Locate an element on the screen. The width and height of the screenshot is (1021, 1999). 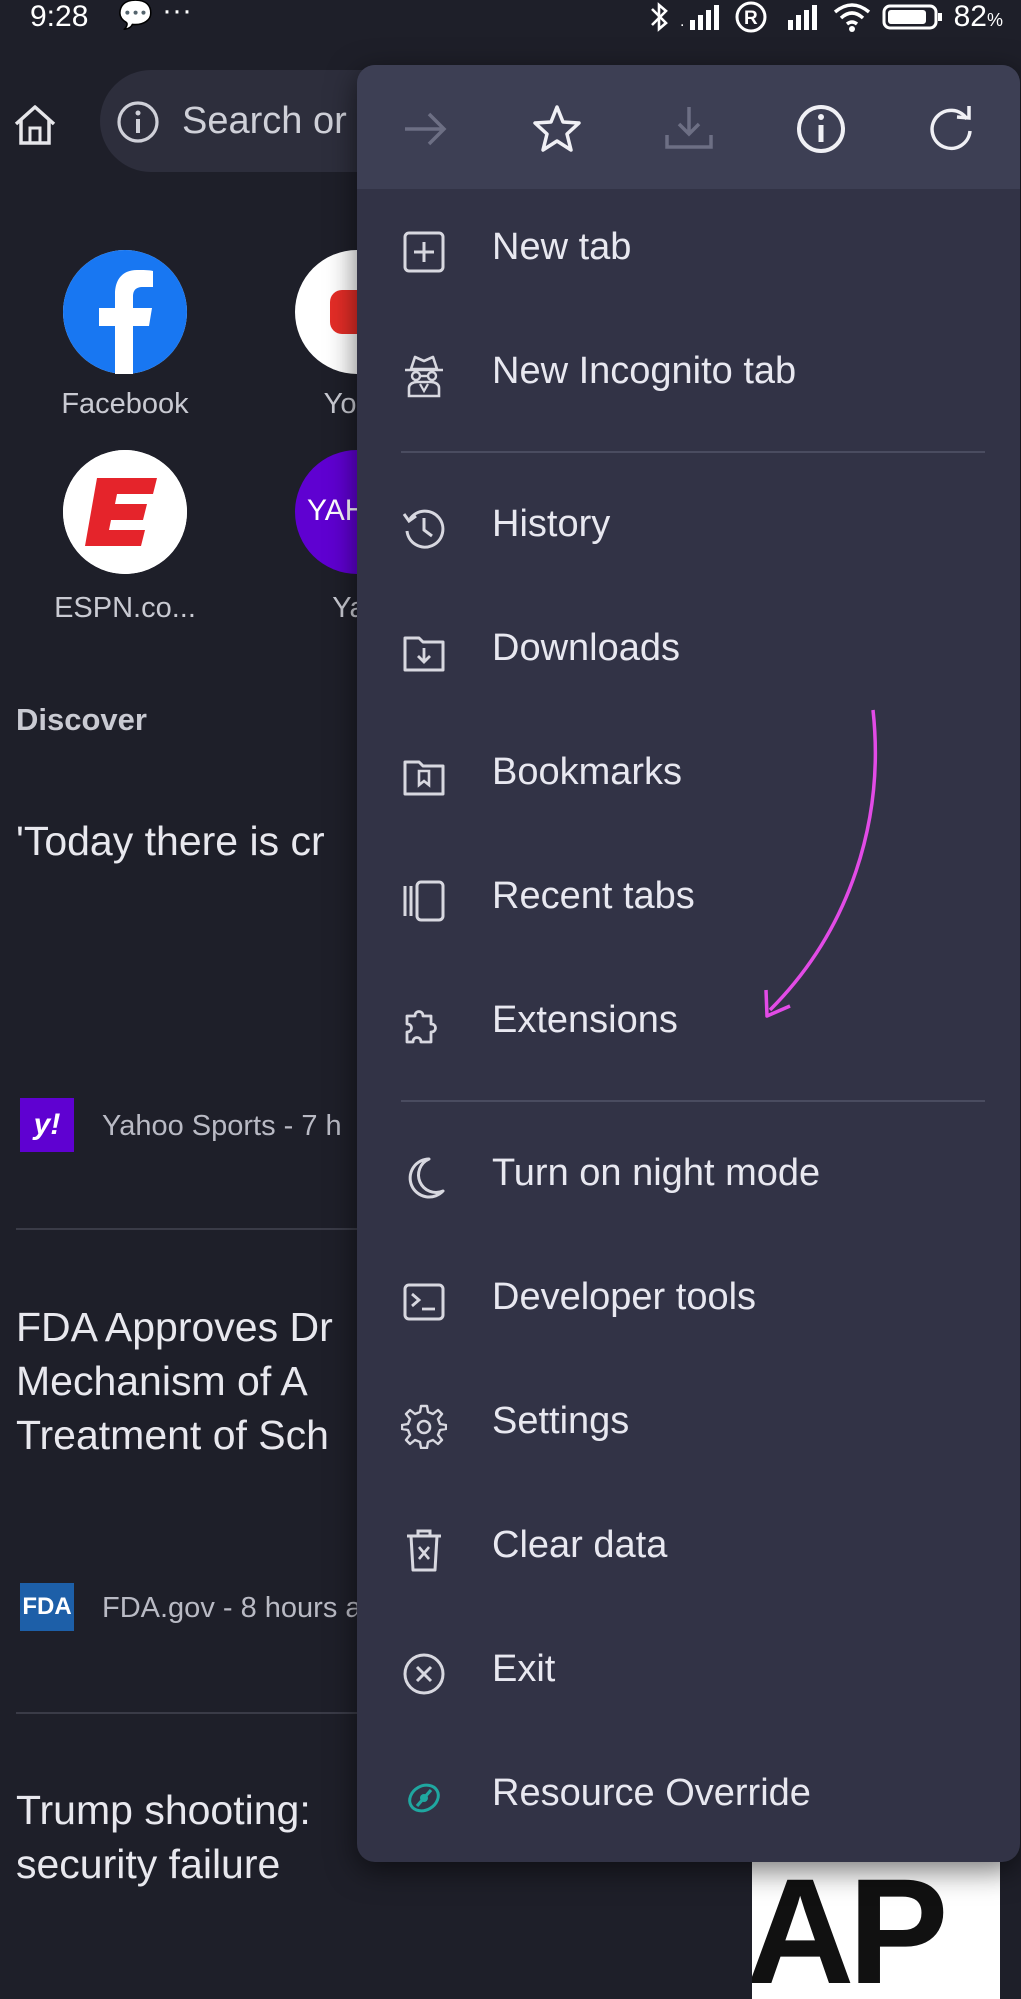
trash-icon is located at coordinates (424, 1550).